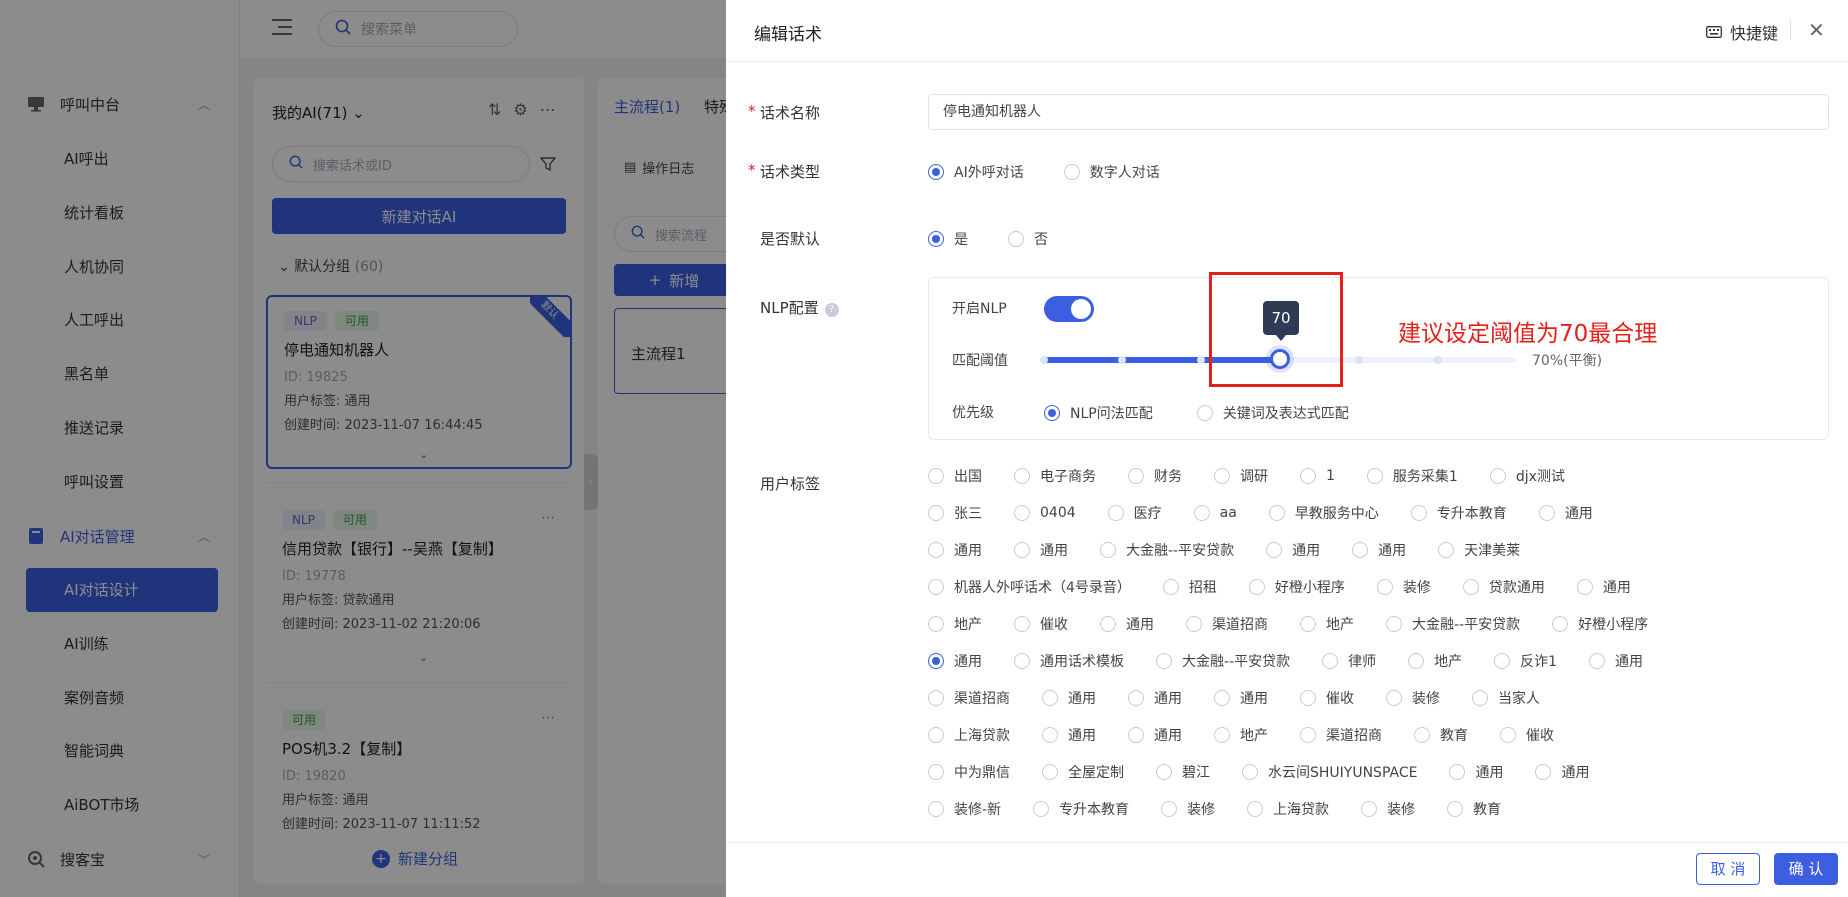 This screenshot has width=1848, height=897. What do you see at coordinates (1180, 551) in the screenshot?
I see `user-tag-label: 大金融--平安贷款` at bounding box center [1180, 551].